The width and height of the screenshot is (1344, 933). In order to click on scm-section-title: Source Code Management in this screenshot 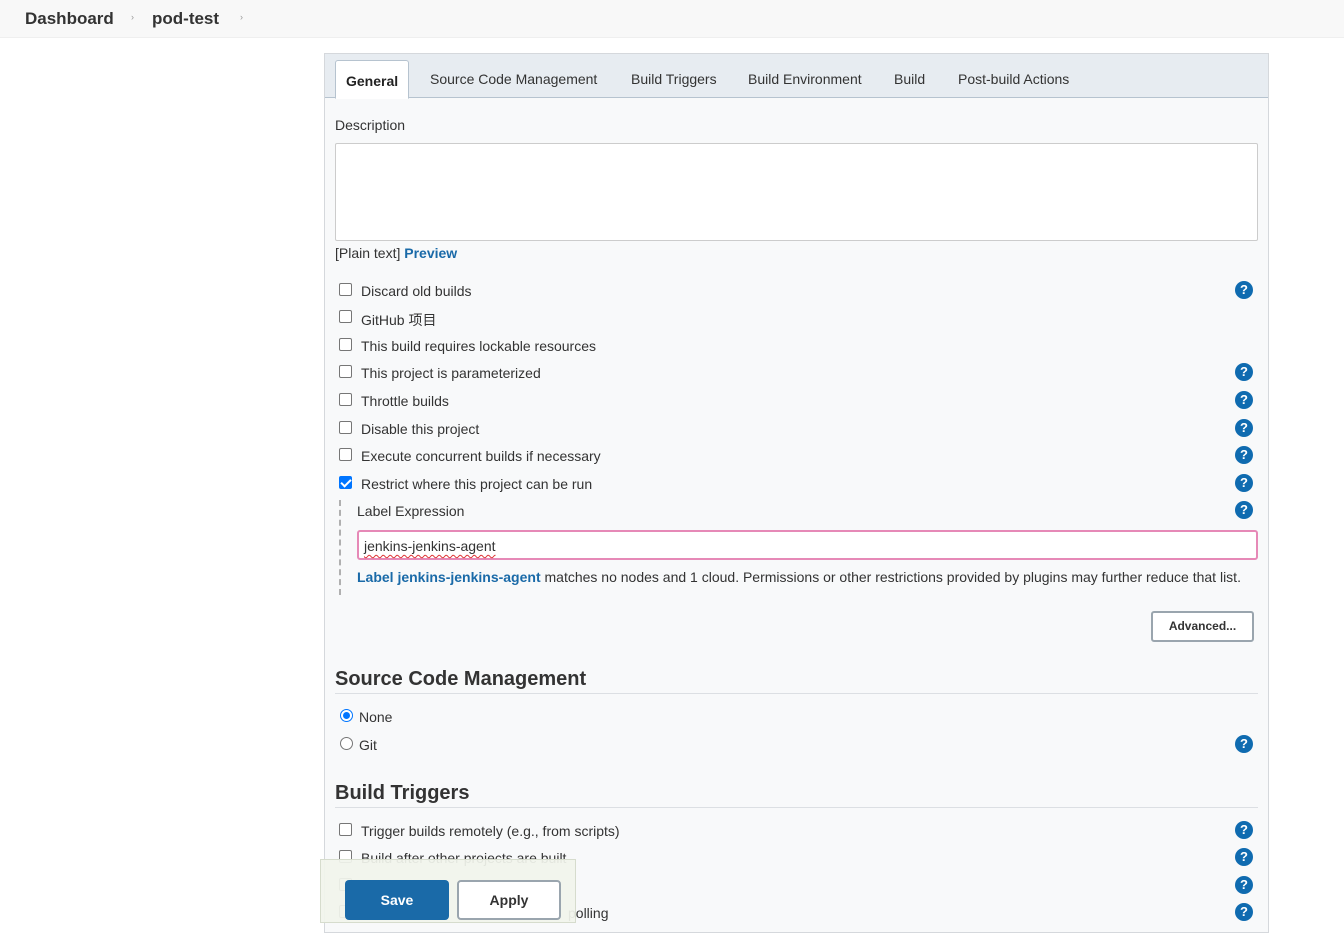, I will do `click(461, 679)`.